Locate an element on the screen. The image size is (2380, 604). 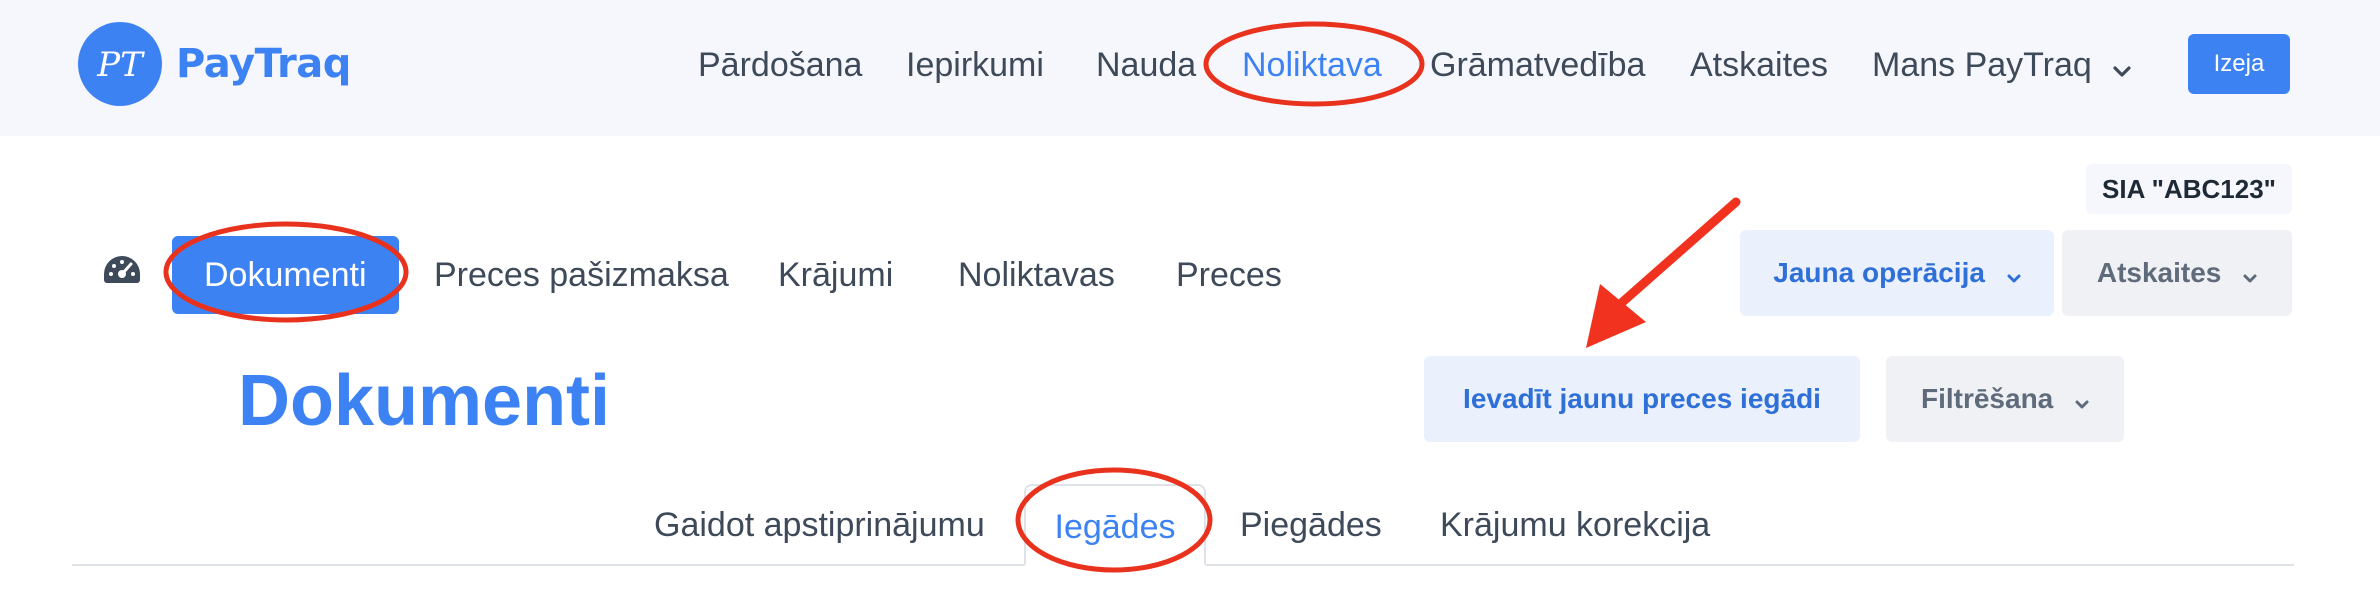
nav-item-noliktava: Noliktava is located at coordinates (1312, 65).